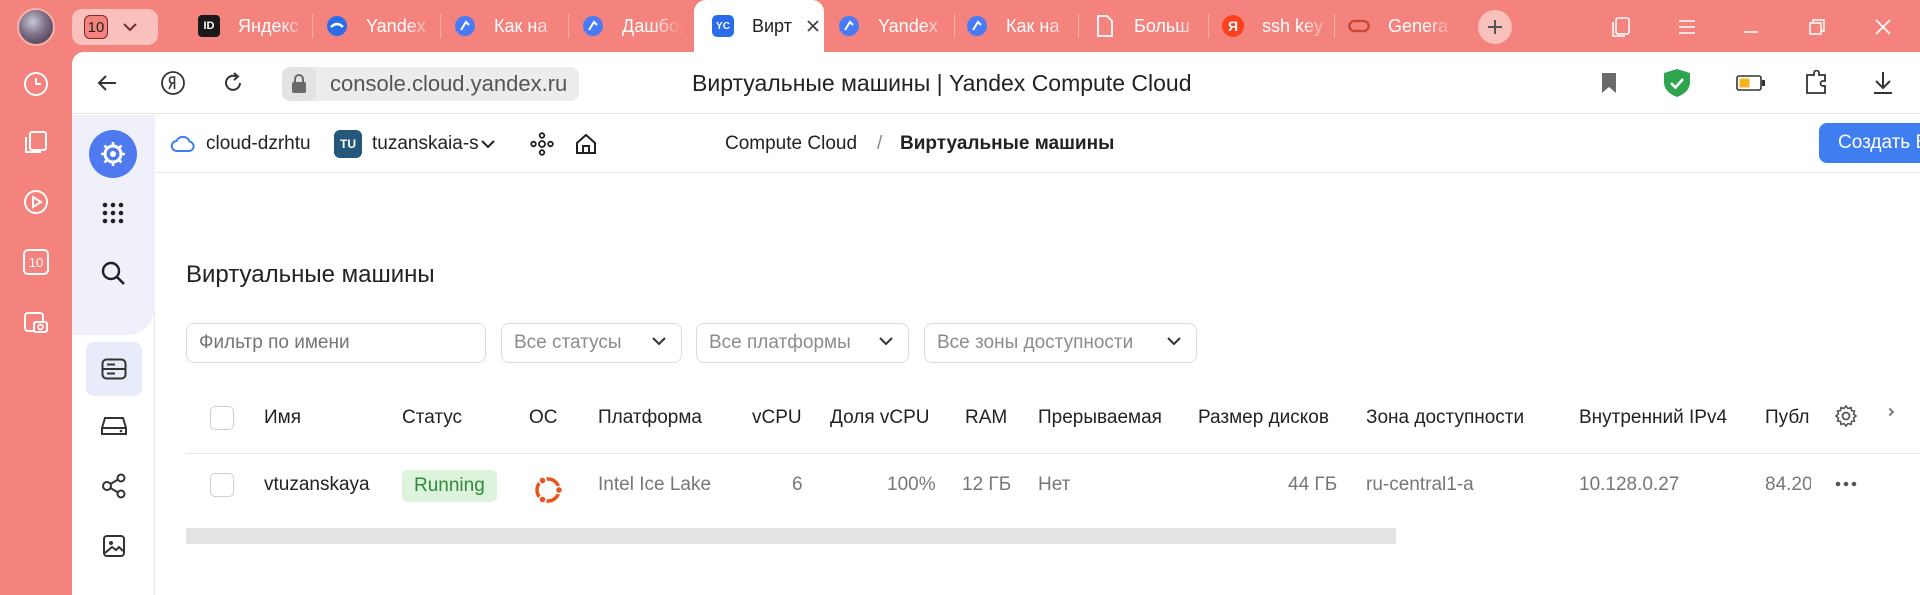  Describe the element at coordinates (36, 322) in the screenshot. I see `screenshot-button` at that location.